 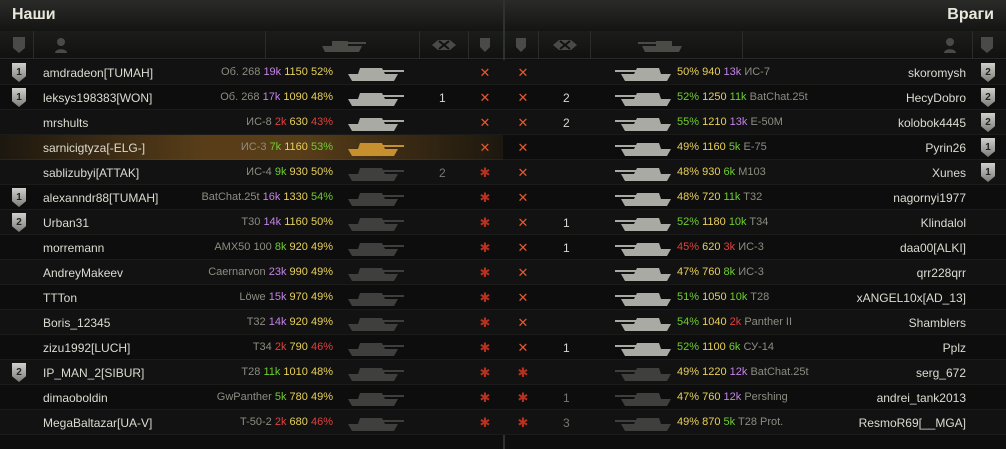 I want to click on ally-player-row: 2 Urban31 T30 14k 1160 50% ✱, so click(x=251, y=222).